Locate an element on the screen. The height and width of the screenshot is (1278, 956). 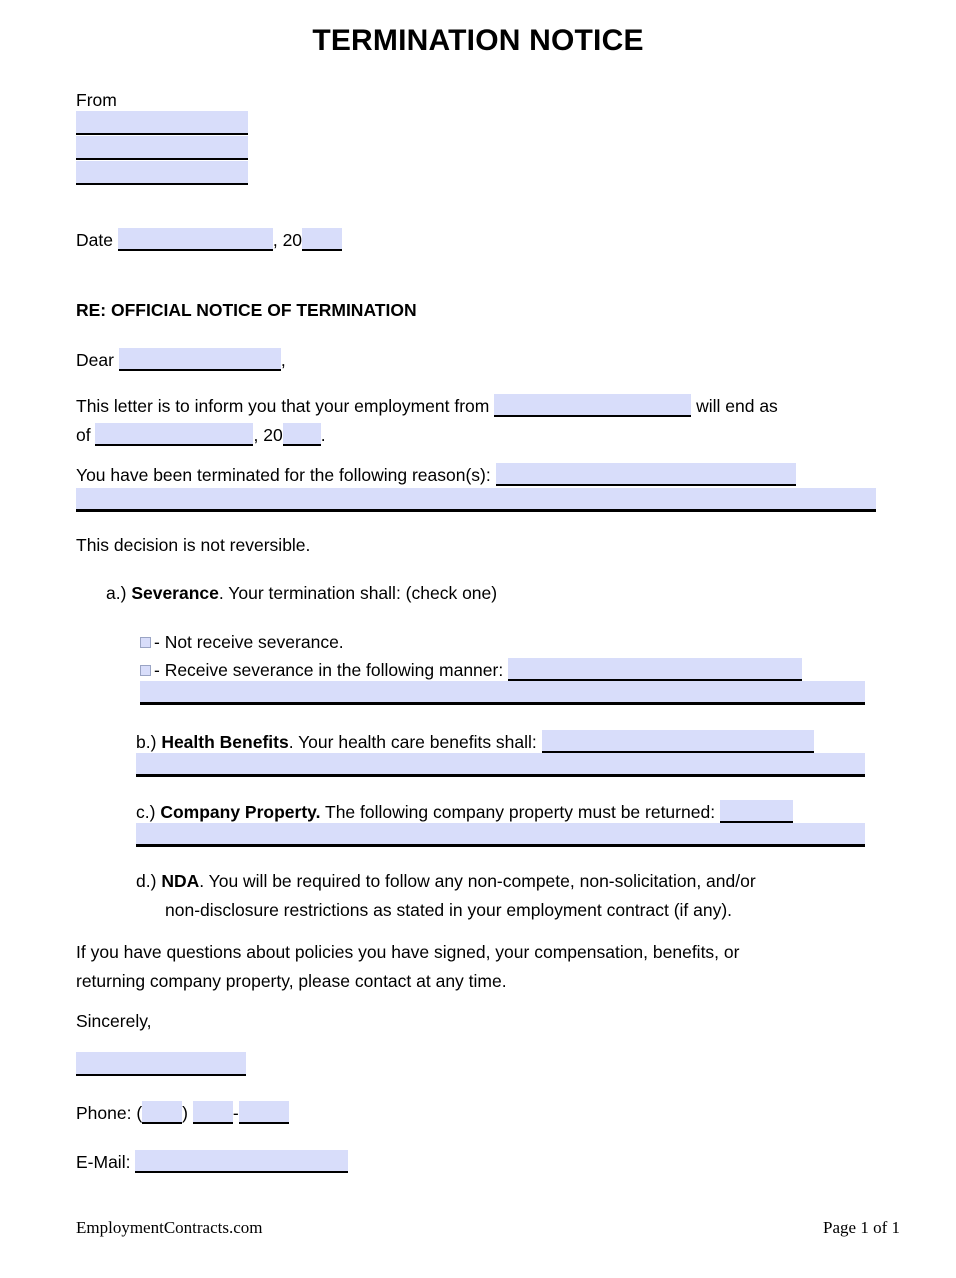
phone-prefix-field is located at coordinates (212, 1112).